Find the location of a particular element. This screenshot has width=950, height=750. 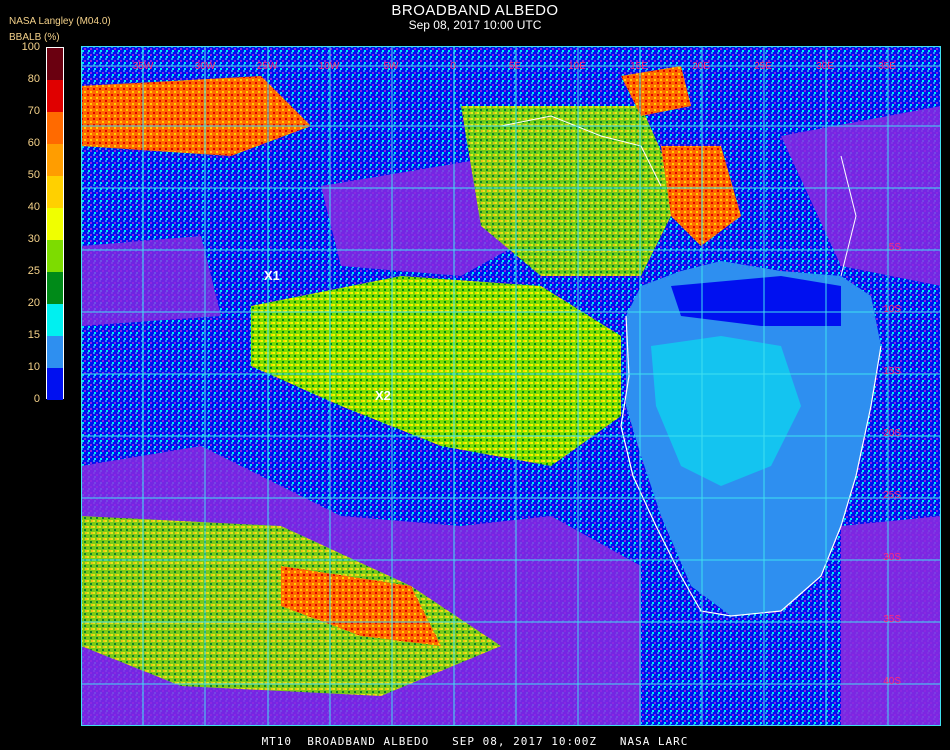

marker-x2: X2 is located at coordinates (383, 395).